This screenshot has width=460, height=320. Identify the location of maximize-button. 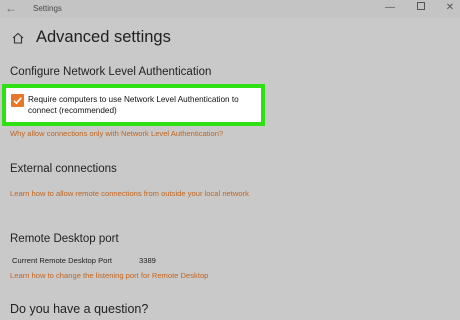
(421, 8).